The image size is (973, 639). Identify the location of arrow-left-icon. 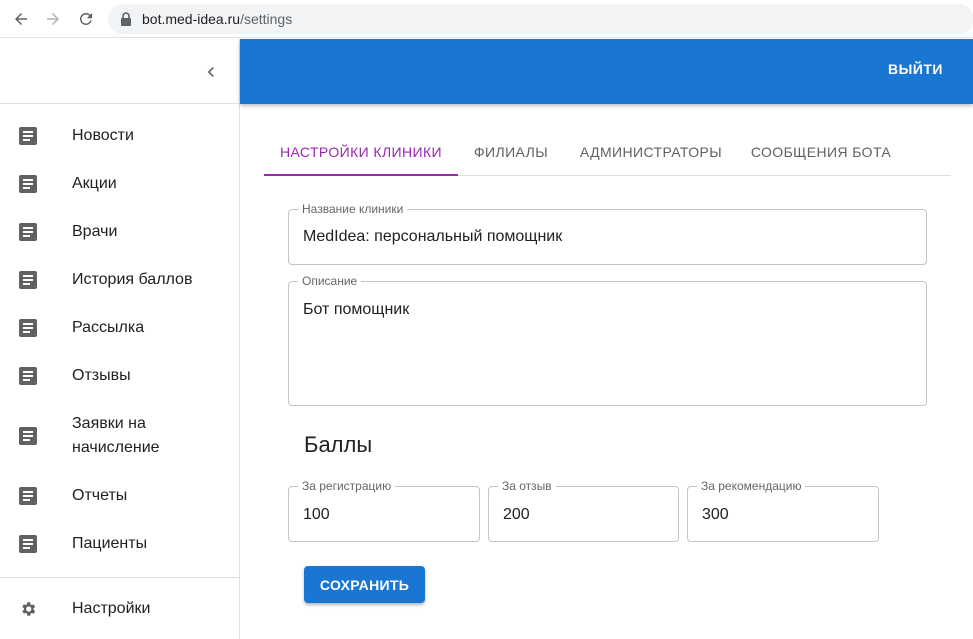
(21, 19).